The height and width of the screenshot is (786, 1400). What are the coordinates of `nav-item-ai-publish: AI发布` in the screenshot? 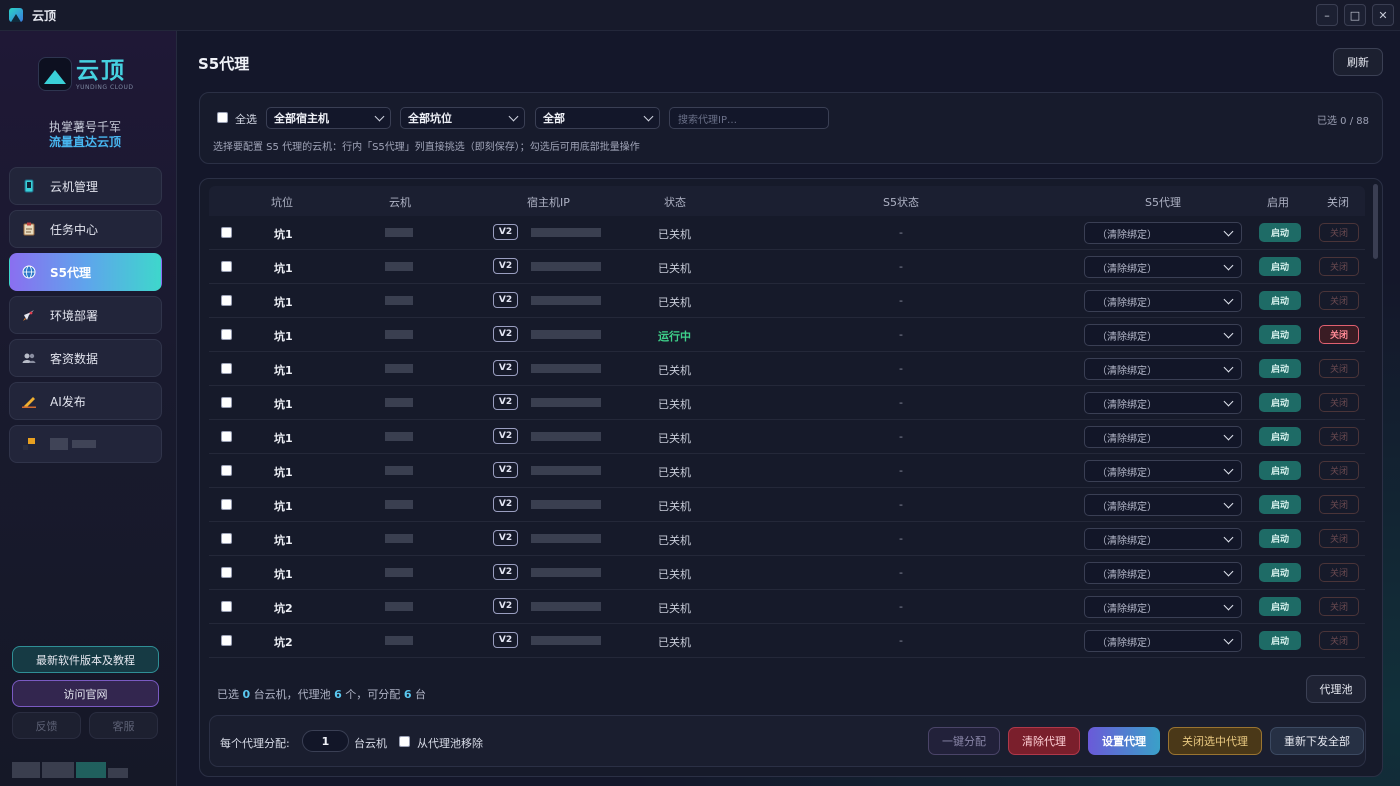 It's located at (85, 401).